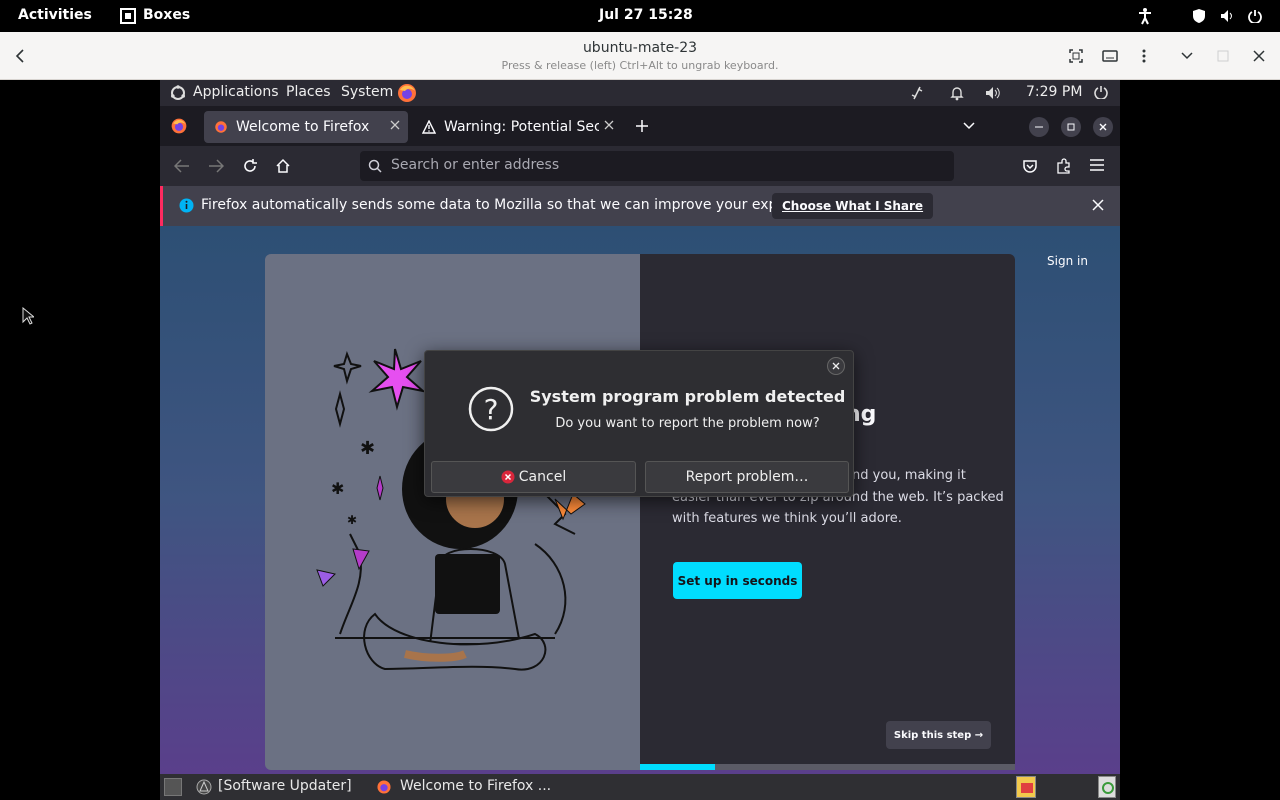 The height and width of the screenshot is (800, 1280). I want to click on dialog-message: Do you want to report the problem now?, so click(687, 423).